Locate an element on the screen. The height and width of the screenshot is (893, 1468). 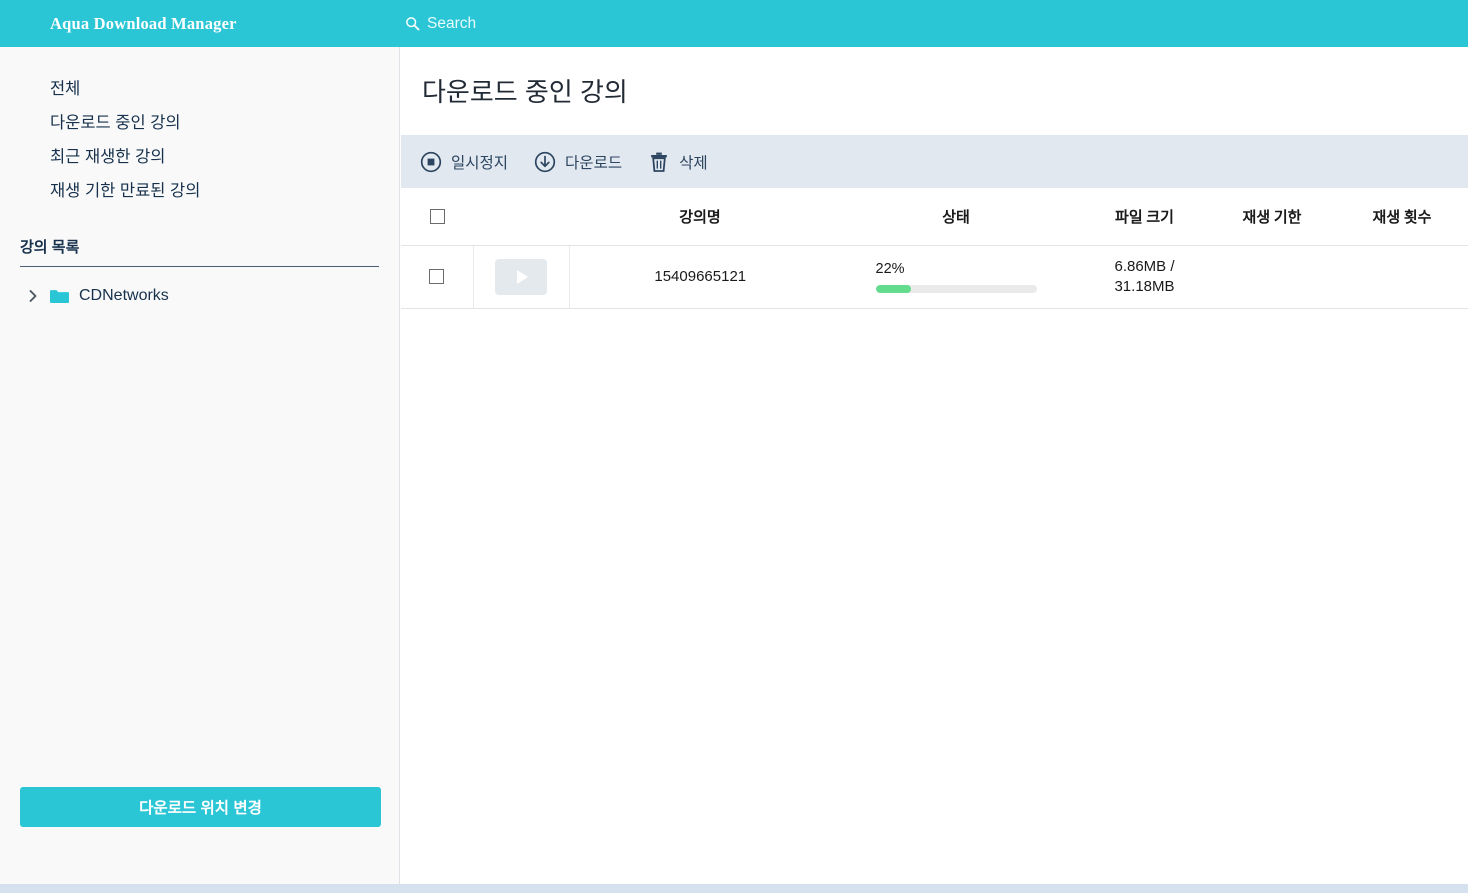
row-filesize: 6.86MB / 31.18MB is located at coordinates (1144, 277).